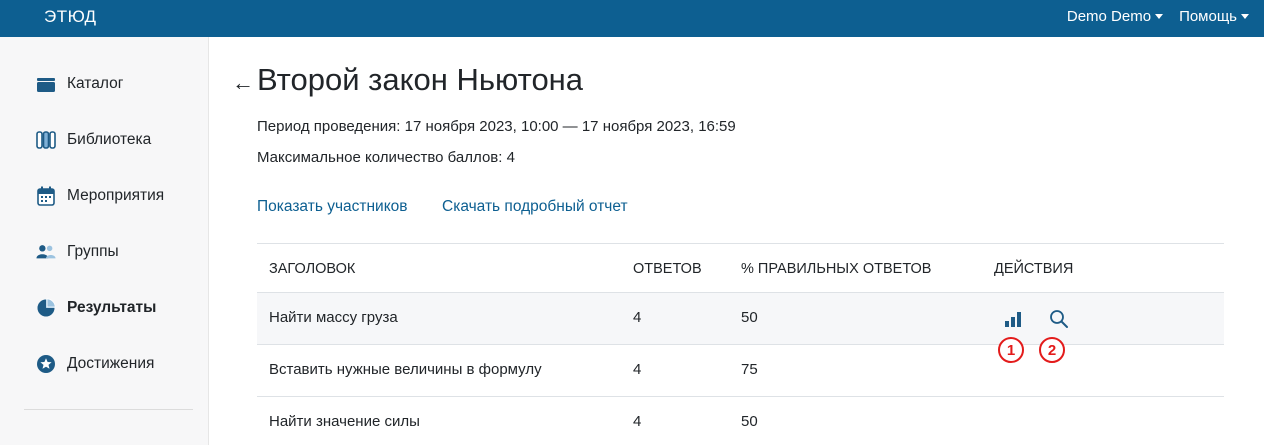  Describe the element at coordinates (93, 251) in the screenshot. I see `sidebar-item-label: Группы` at that location.